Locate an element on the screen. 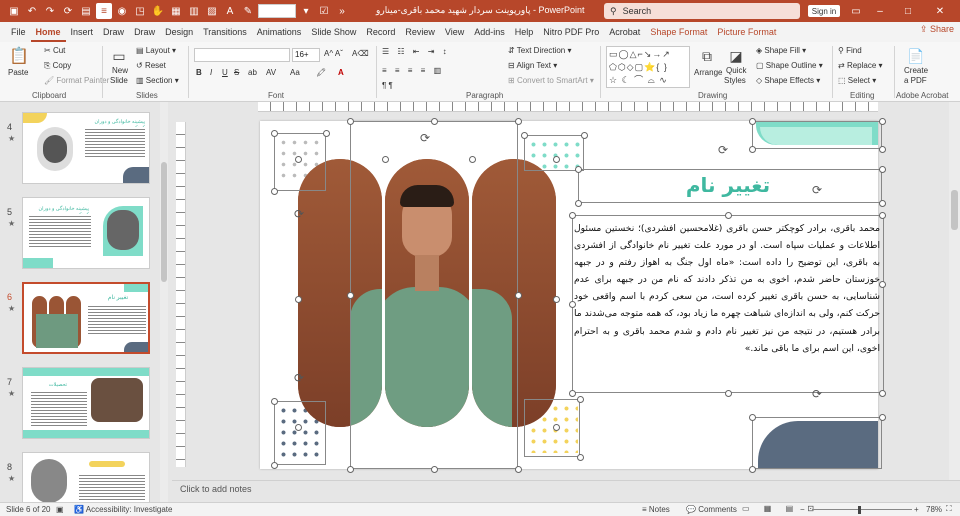 This screenshot has height=516, width=960. tab-acrobat: Acrobat is located at coordinates (624, 32).